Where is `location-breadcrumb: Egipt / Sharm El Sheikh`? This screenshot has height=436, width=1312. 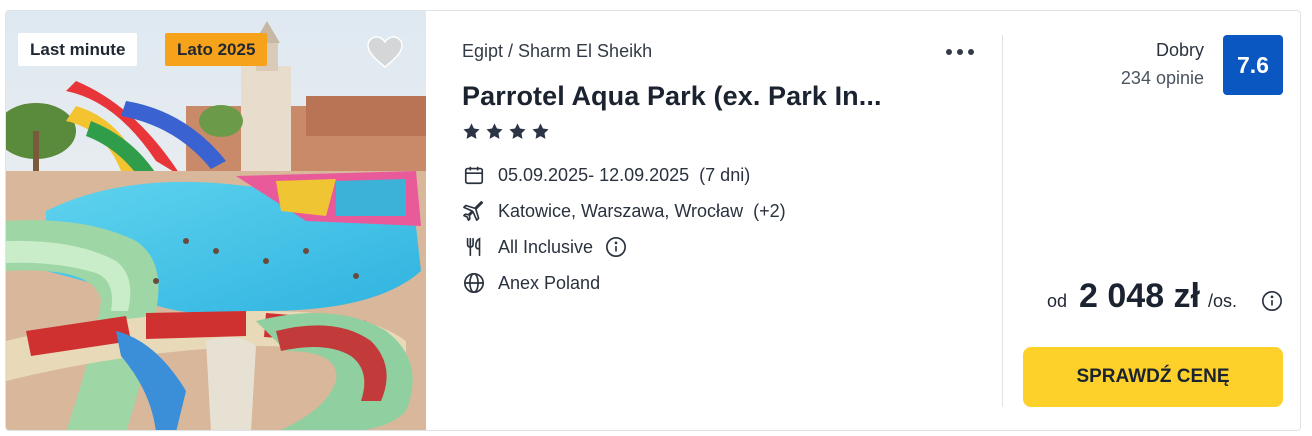
location-breadcrumb: Egipt / Sharm El Sheikh is located at coordinates (557, 51).